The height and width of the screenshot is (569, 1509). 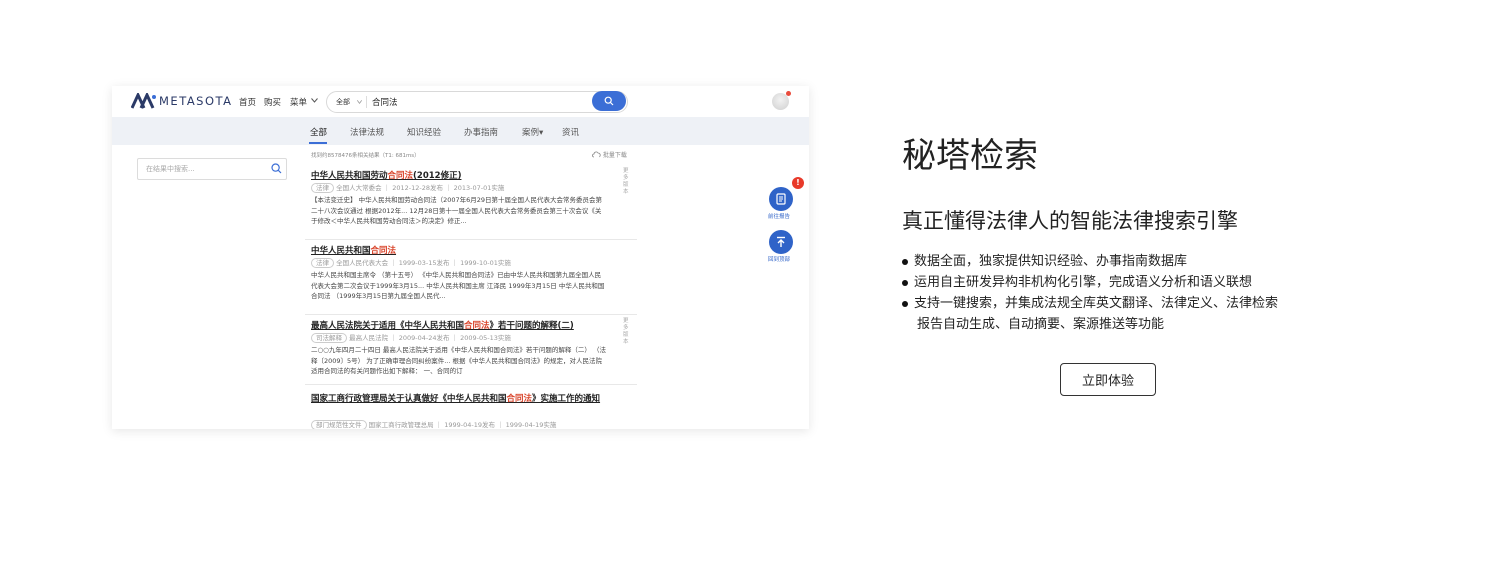 I want to click on back-to-top-button, so click(x=781, y=242).